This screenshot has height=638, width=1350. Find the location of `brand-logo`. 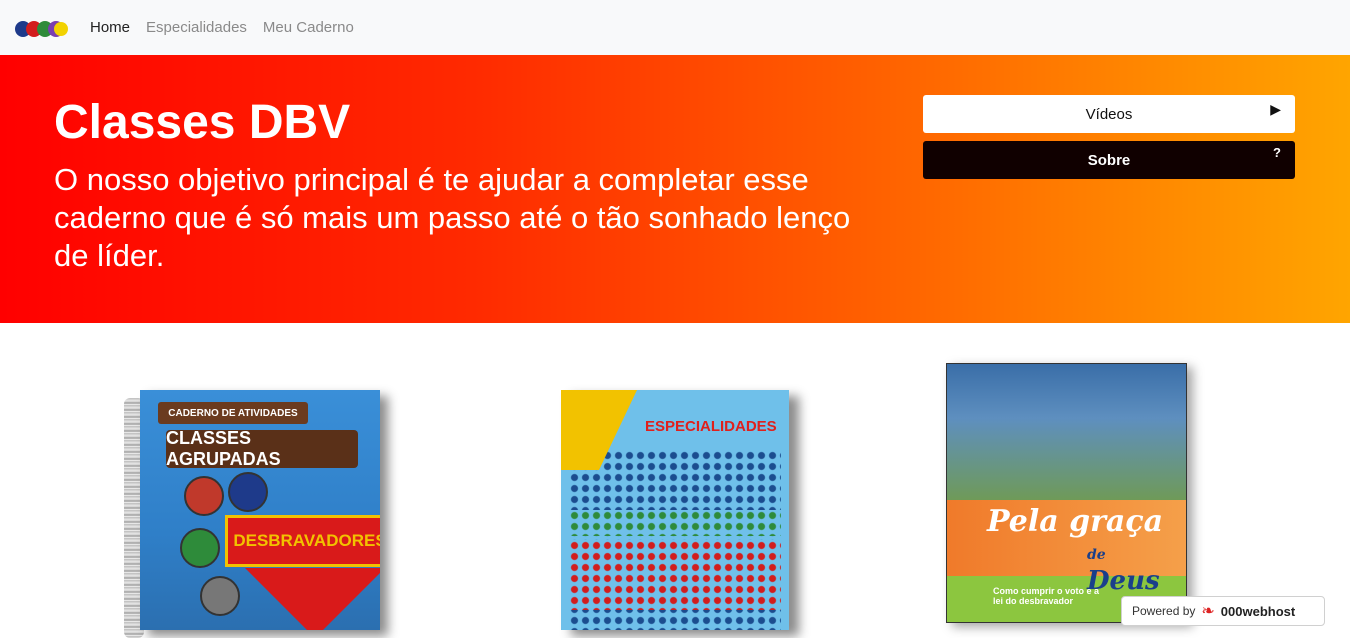

brand-logo is located at coordinates (41, 29).